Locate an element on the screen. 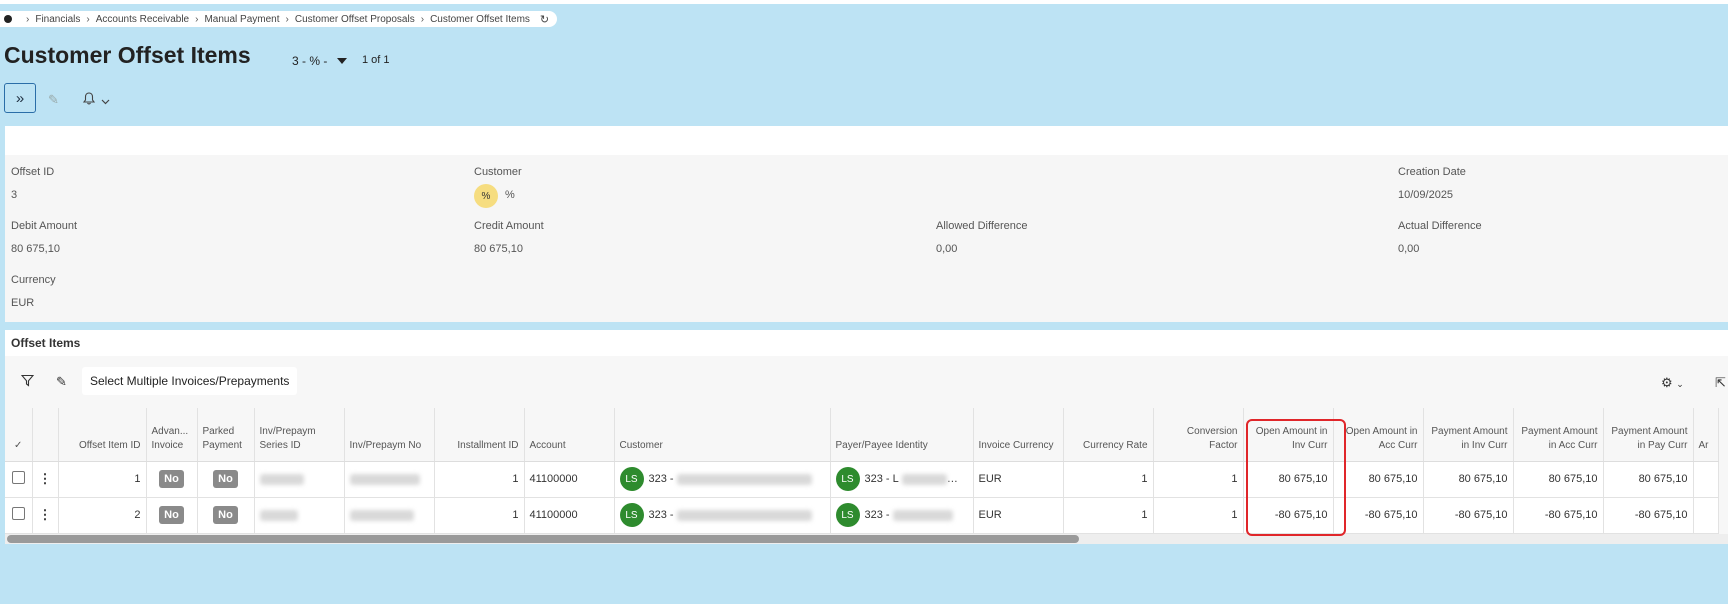 This screenshot has width=1728, height=604. breadcrumb-customer-offset-proposals: Customer Offset Proposals is located at coordinates (355, 19).